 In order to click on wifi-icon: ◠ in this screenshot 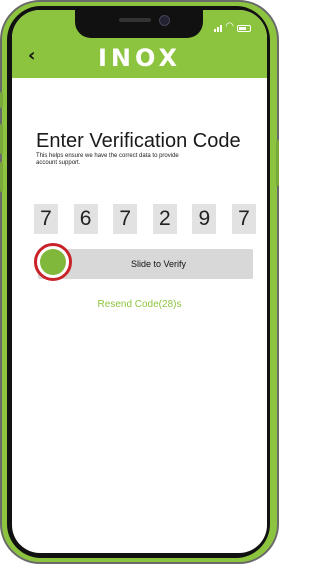, I will do `click(229, 26)`.